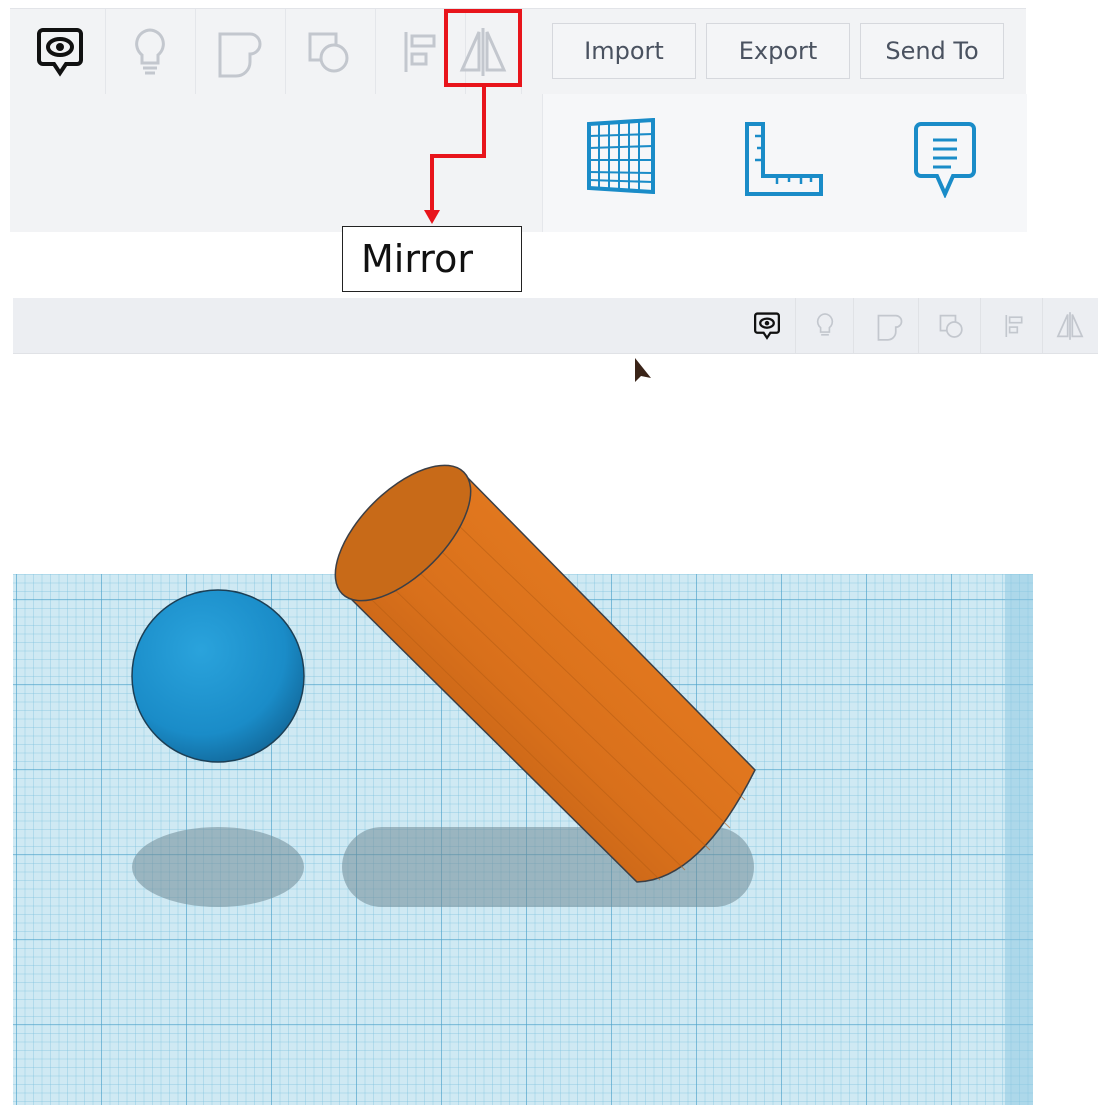 The image size is (1098, 1105). I want to click on mouse-cursor-icon, so click(643, 370).